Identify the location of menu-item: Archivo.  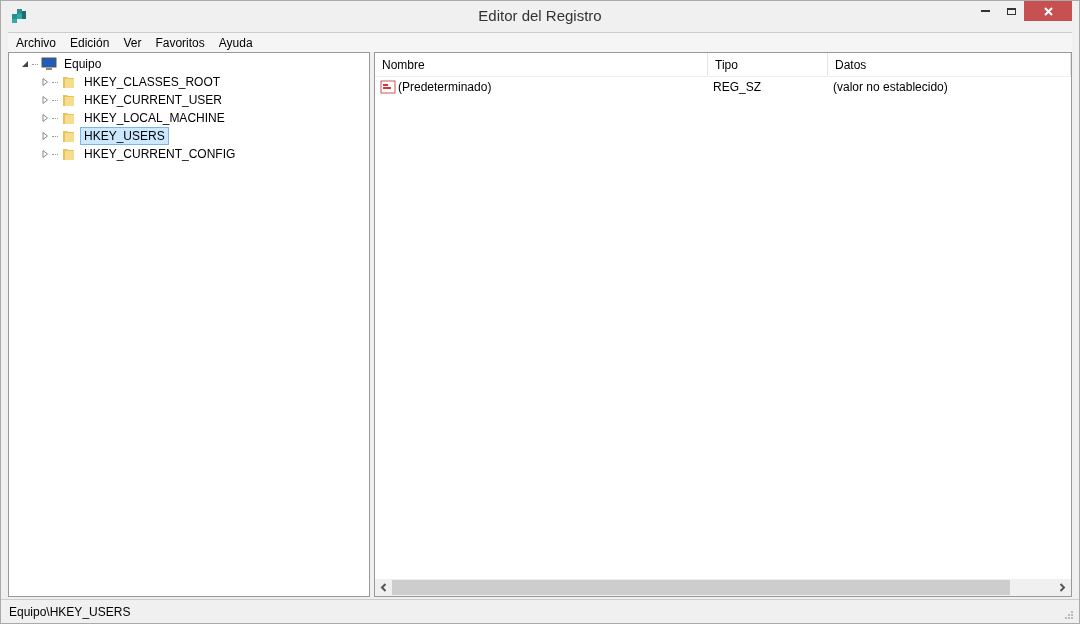
(36, 42).